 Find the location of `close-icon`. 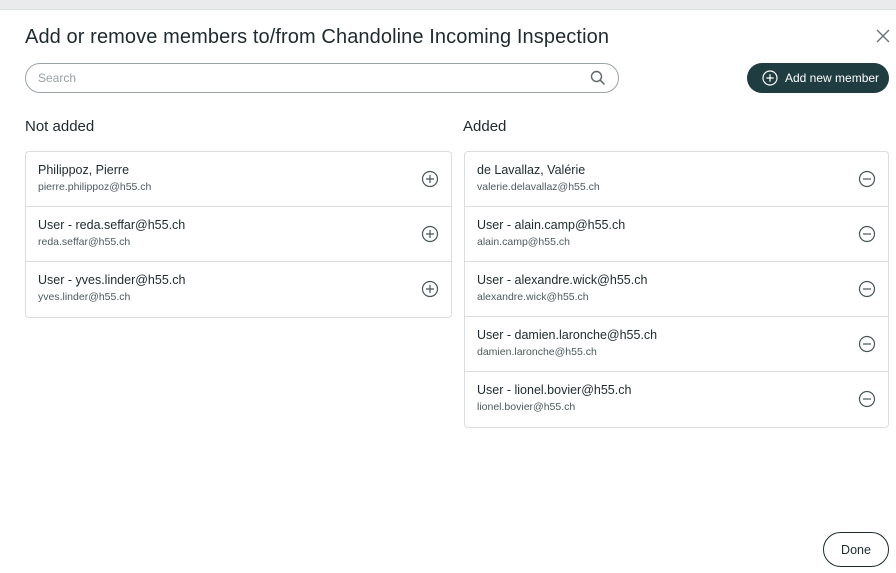

close-icon is located at coordinates (883, 36).